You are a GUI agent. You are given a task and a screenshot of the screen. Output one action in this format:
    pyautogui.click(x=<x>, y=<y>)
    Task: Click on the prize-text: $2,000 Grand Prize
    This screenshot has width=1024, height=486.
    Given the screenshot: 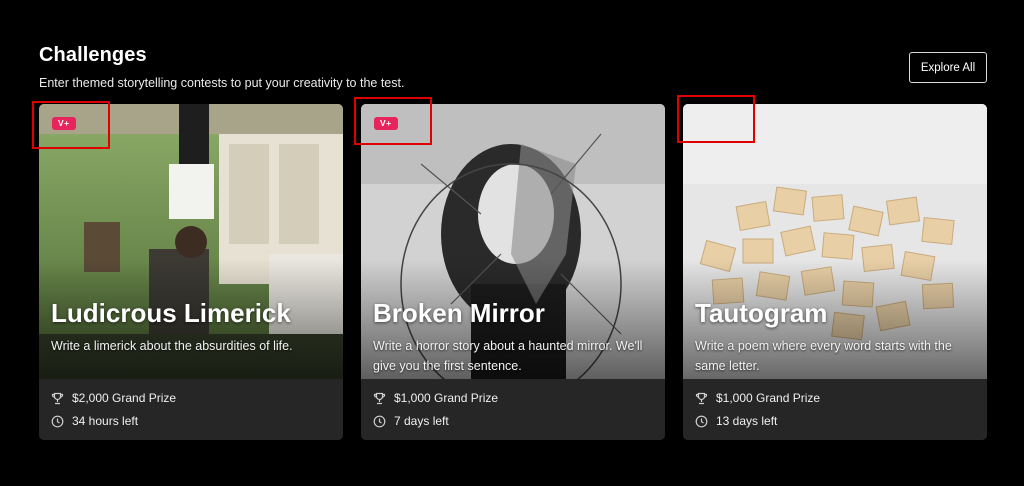 What is the action you would take?
    pyautogui.click(x=124, y=398)
    